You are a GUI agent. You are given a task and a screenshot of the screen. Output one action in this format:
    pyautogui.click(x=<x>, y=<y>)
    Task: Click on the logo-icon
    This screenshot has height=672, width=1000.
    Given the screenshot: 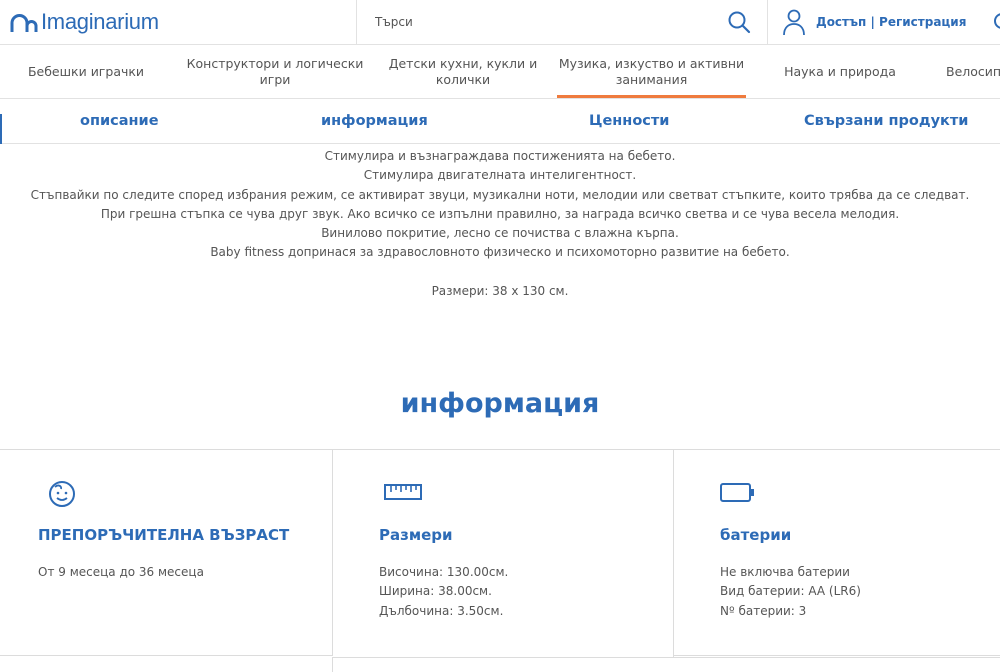 What is the action you would take?
    pyautogui.click(x=24, y=23)
    